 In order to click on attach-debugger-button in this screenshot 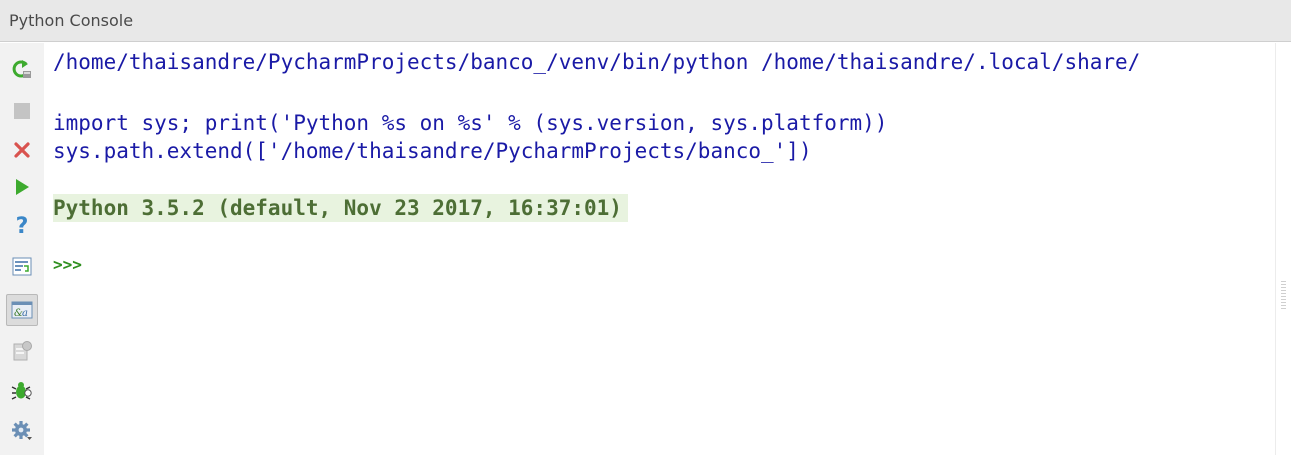, I will do `click(22, 391)`.